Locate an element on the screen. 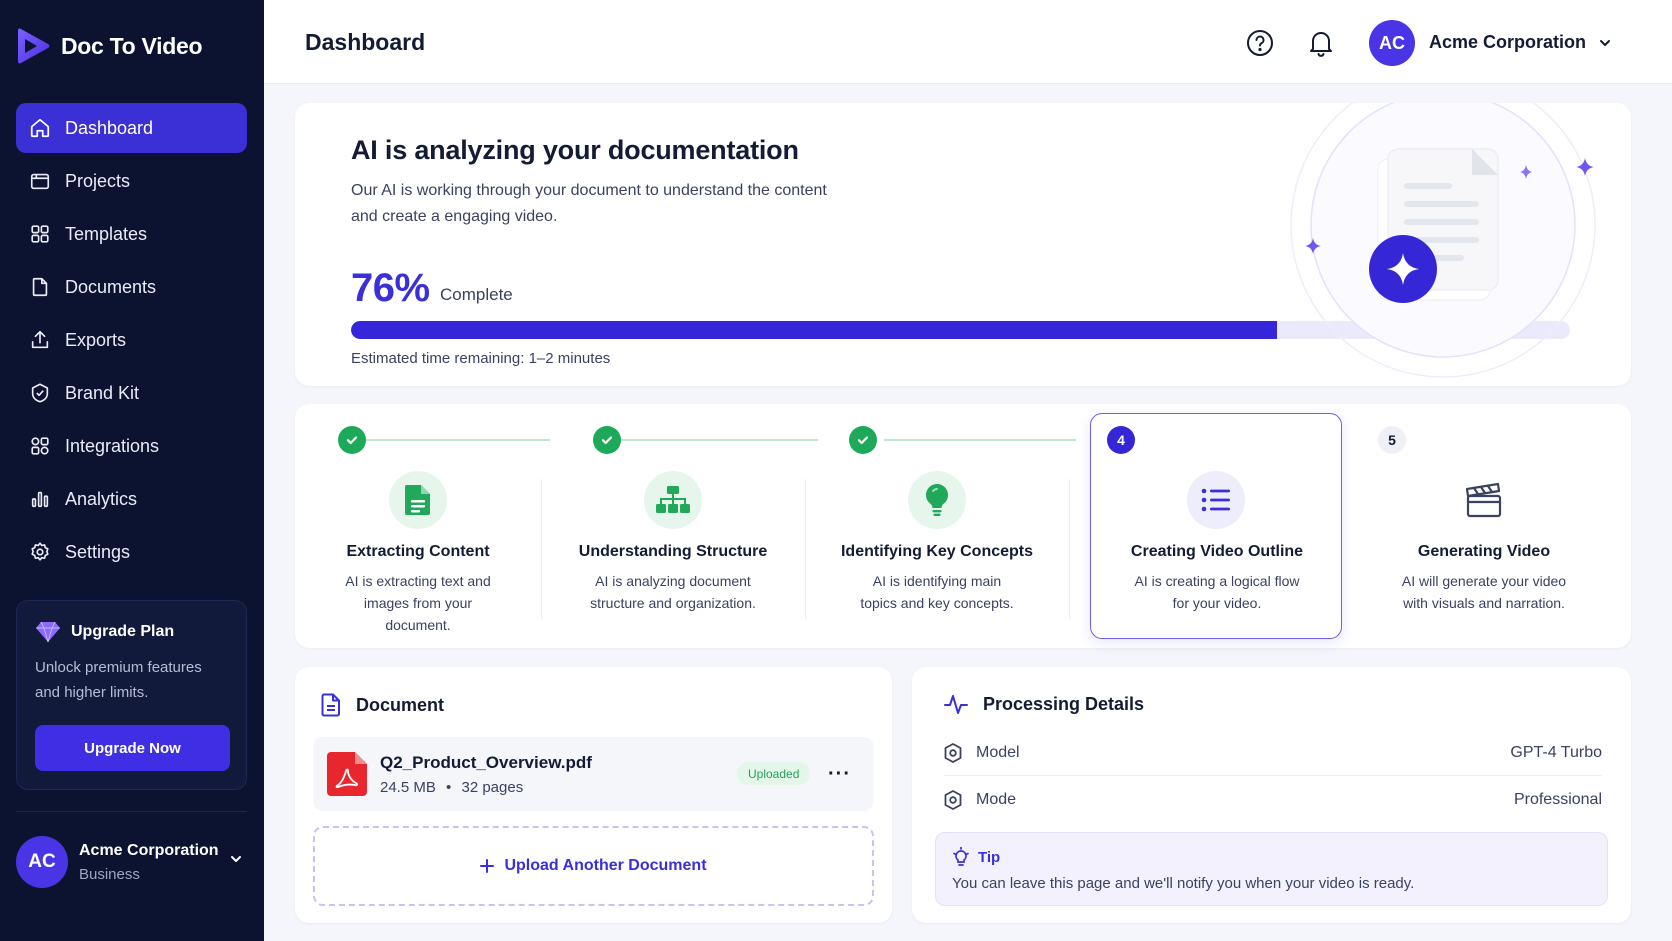 This screenshot has width=1672, height=941. brand-kit-icon is located at coordinates (40, 393).